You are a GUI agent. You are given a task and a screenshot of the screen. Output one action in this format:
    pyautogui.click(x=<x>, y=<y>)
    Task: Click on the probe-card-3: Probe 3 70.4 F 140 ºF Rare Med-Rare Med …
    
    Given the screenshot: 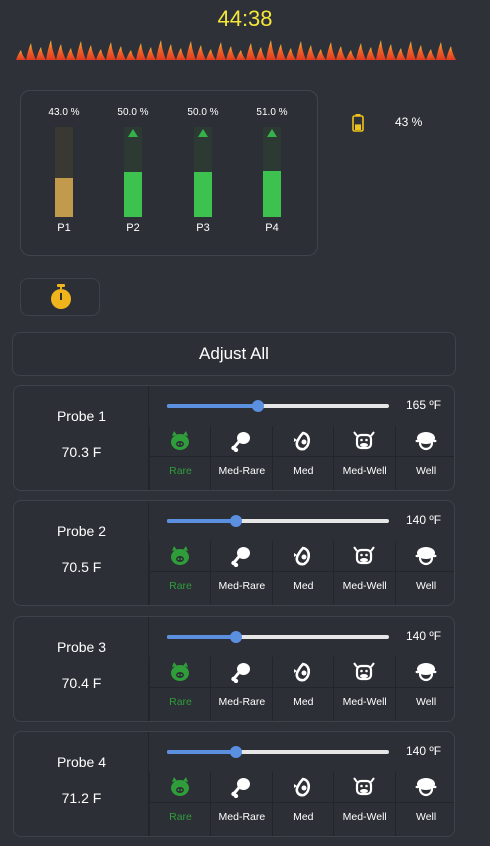 What is the action you would take?
    pyautogui.click(x=234, y=669)
    